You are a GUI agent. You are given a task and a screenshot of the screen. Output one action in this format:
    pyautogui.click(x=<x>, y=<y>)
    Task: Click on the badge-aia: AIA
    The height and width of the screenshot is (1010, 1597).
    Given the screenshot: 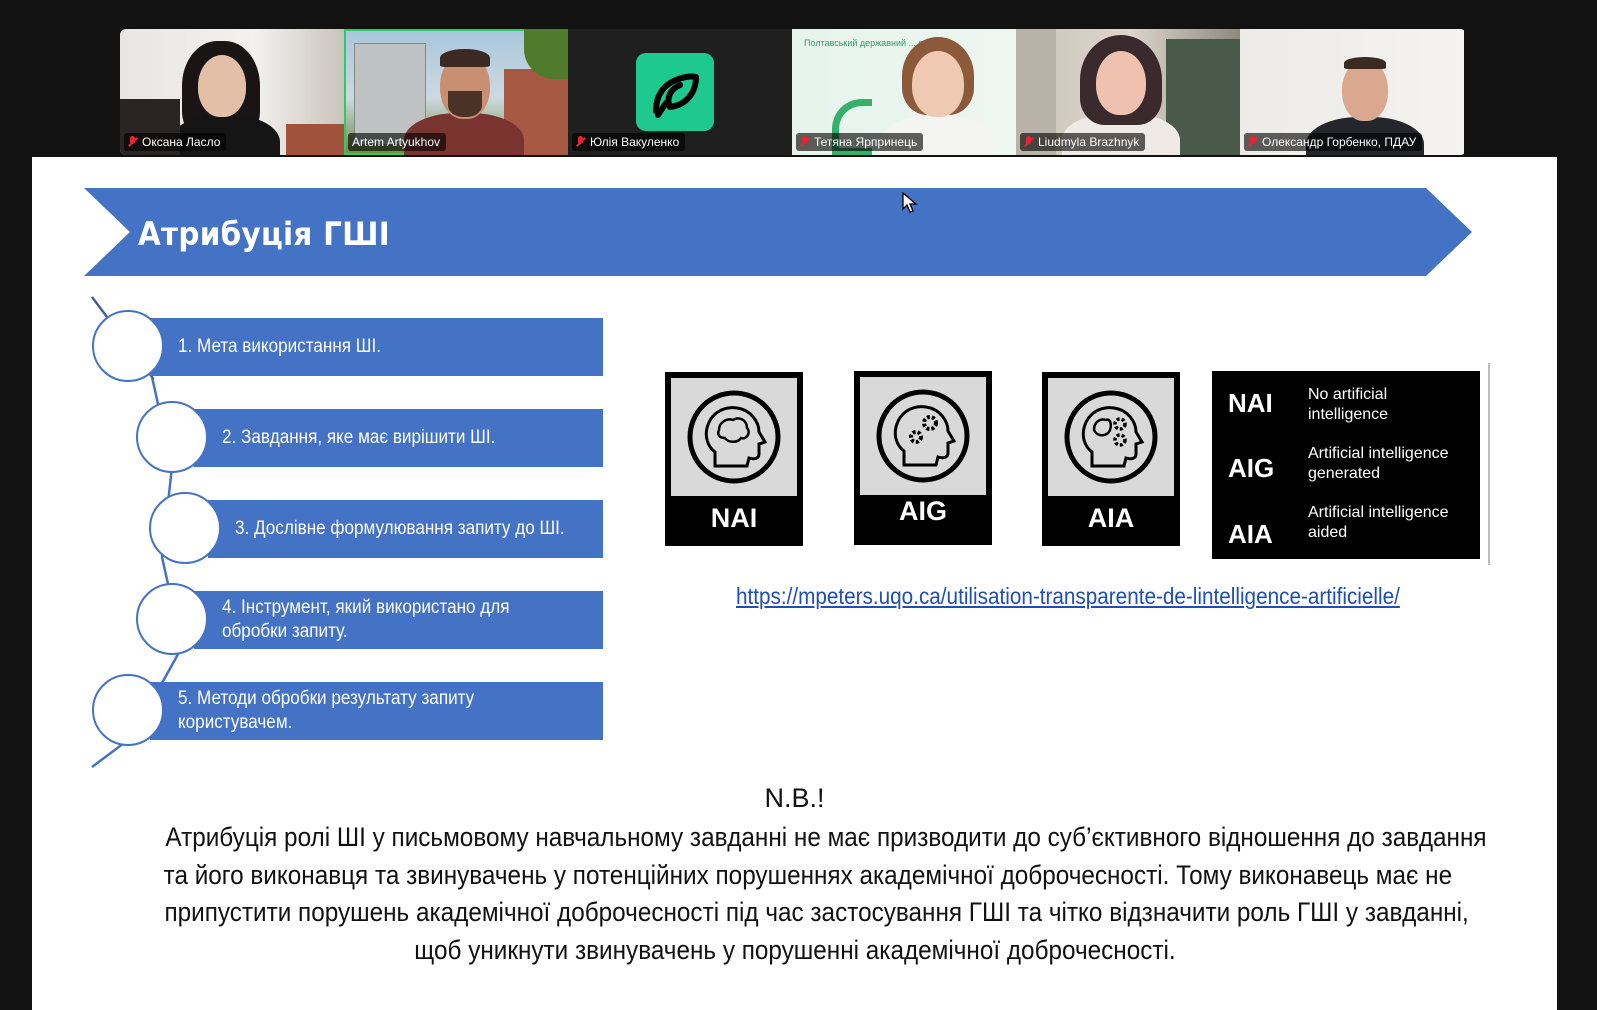 What is the action you would take?
    pyautogui.click(x=1111, y=459)
    